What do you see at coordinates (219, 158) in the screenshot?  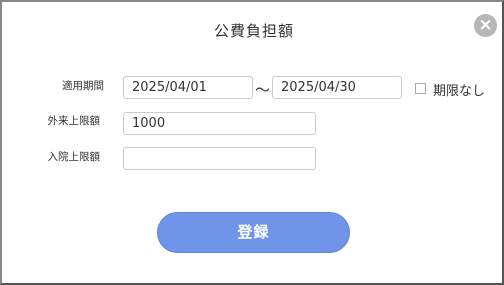 I see `inpatient-limit-input` at bounding box center [219, 158].